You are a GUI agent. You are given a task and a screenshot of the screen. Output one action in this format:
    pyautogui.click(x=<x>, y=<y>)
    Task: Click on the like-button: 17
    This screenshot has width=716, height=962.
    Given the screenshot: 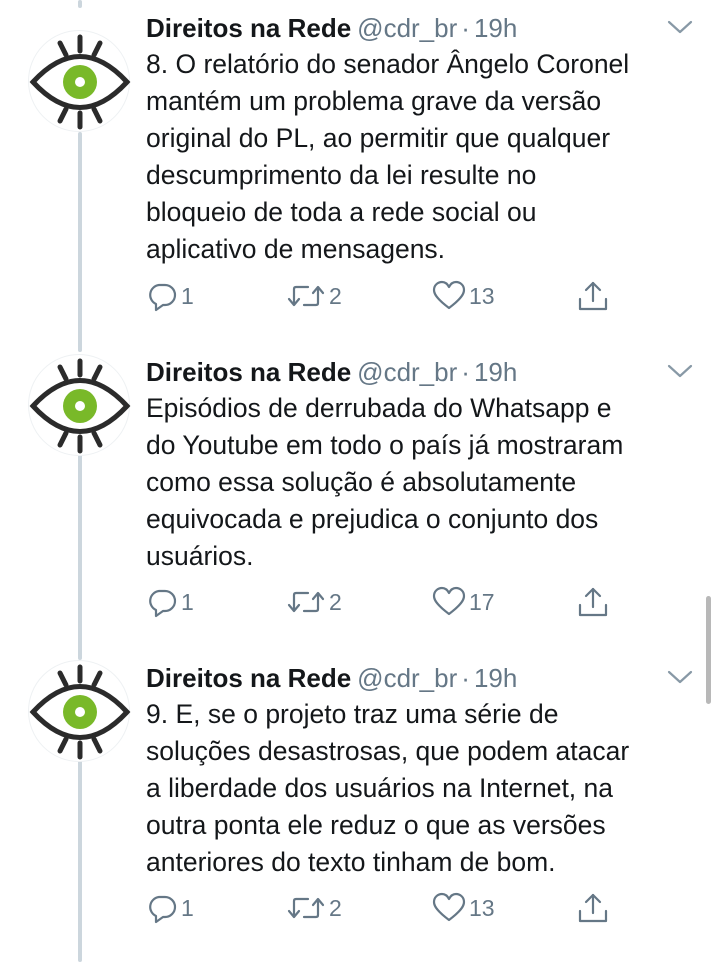 What is the action you would take?
    pyautogui.click(x=463, y=602)
    